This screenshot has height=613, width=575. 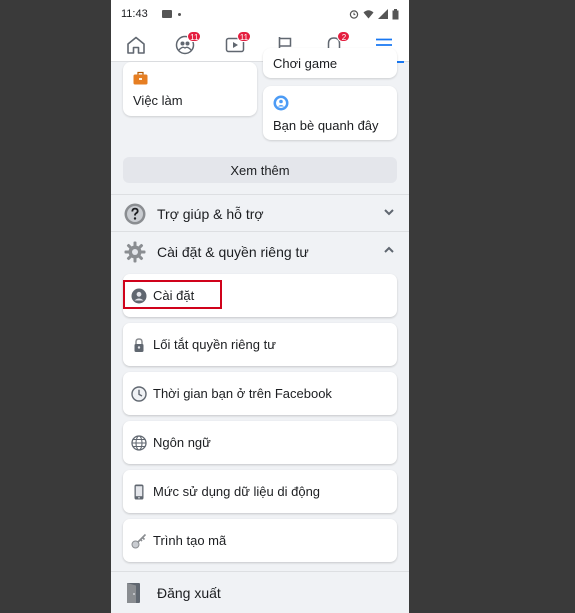 What do you see at coordinates (260, 592) in the screenshot?
I see `logout-row: Đăng xuất` at bounding box center [260, 592].